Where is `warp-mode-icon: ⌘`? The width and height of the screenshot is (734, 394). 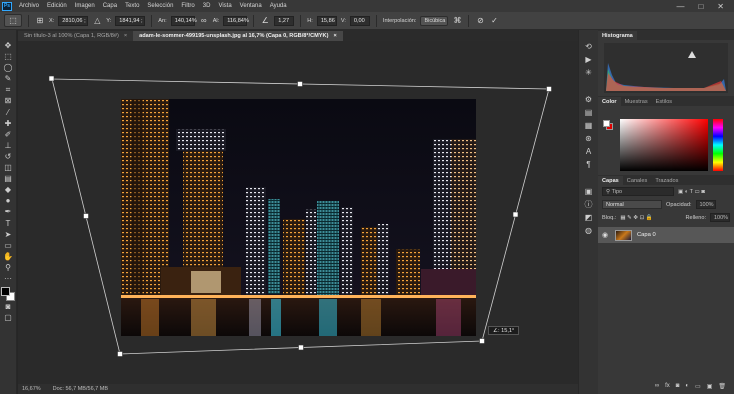 warp-mode-icon: ⌘ is located at coordinates (457, 20).